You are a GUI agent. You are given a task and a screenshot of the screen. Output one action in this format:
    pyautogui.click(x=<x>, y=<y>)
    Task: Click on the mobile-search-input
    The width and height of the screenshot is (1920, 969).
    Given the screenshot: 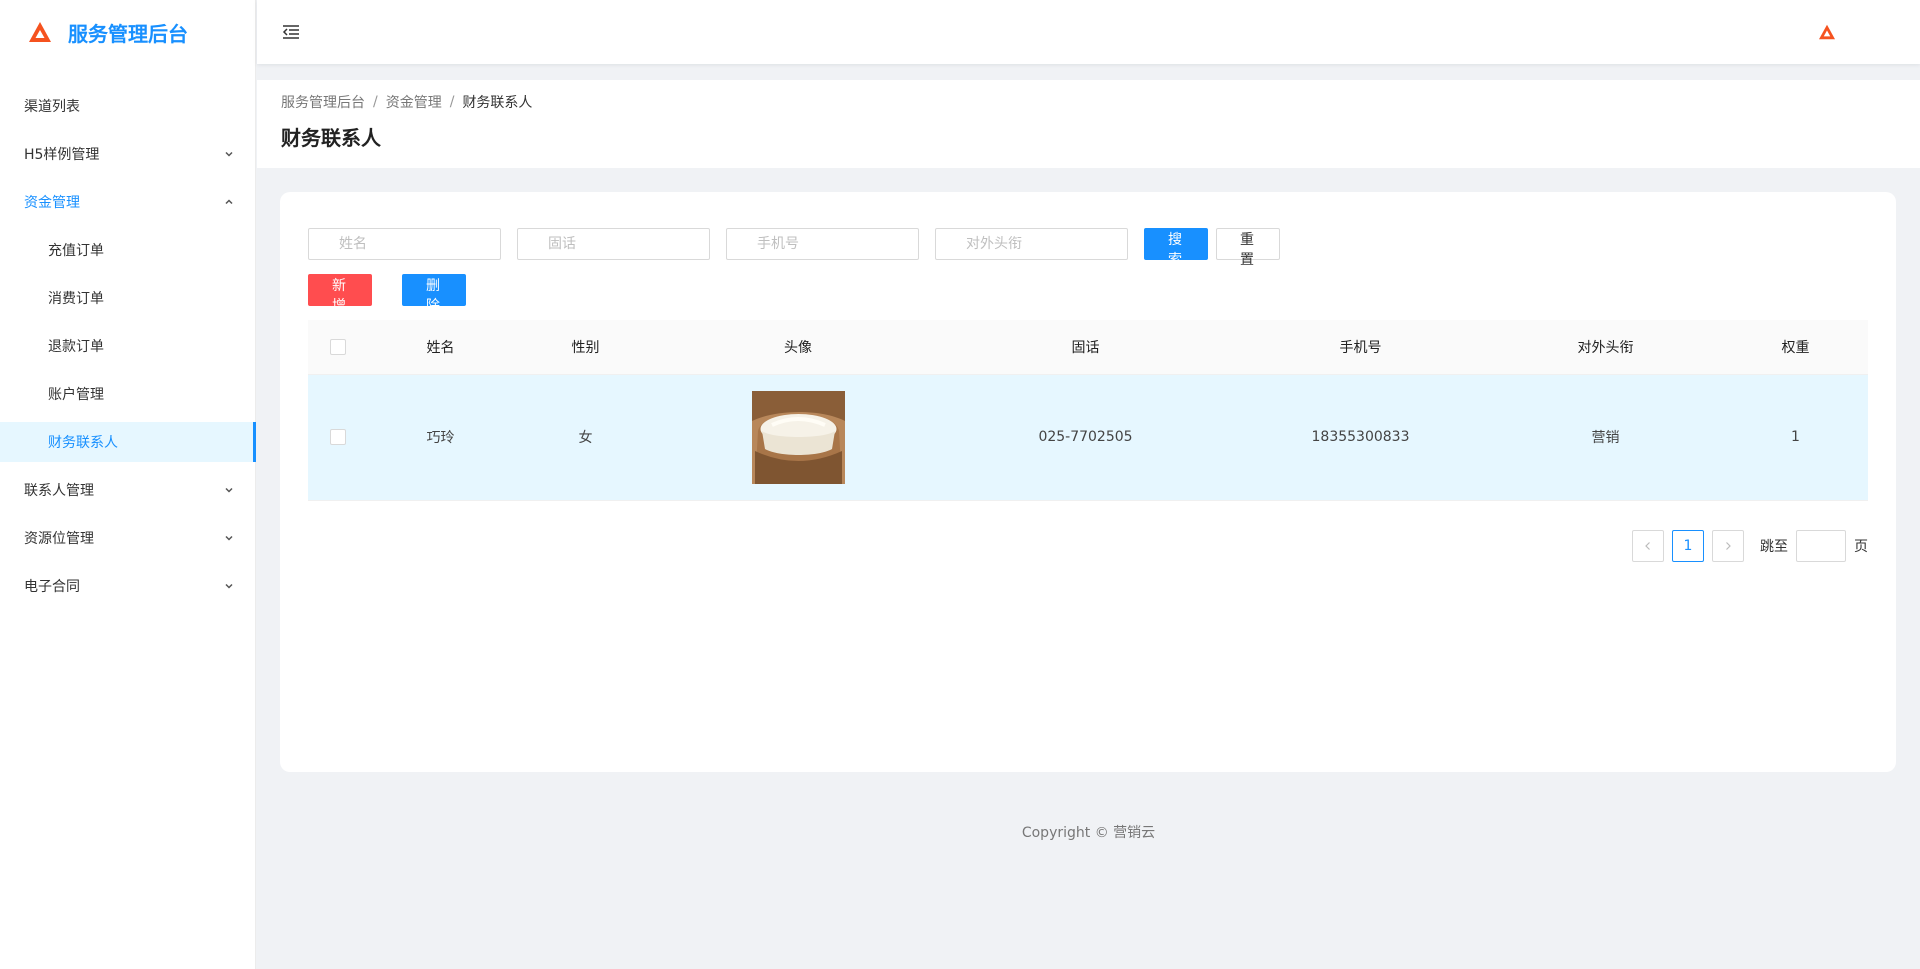 What is the action you would take?
    pyautogui.click(x=822, y=244)
    